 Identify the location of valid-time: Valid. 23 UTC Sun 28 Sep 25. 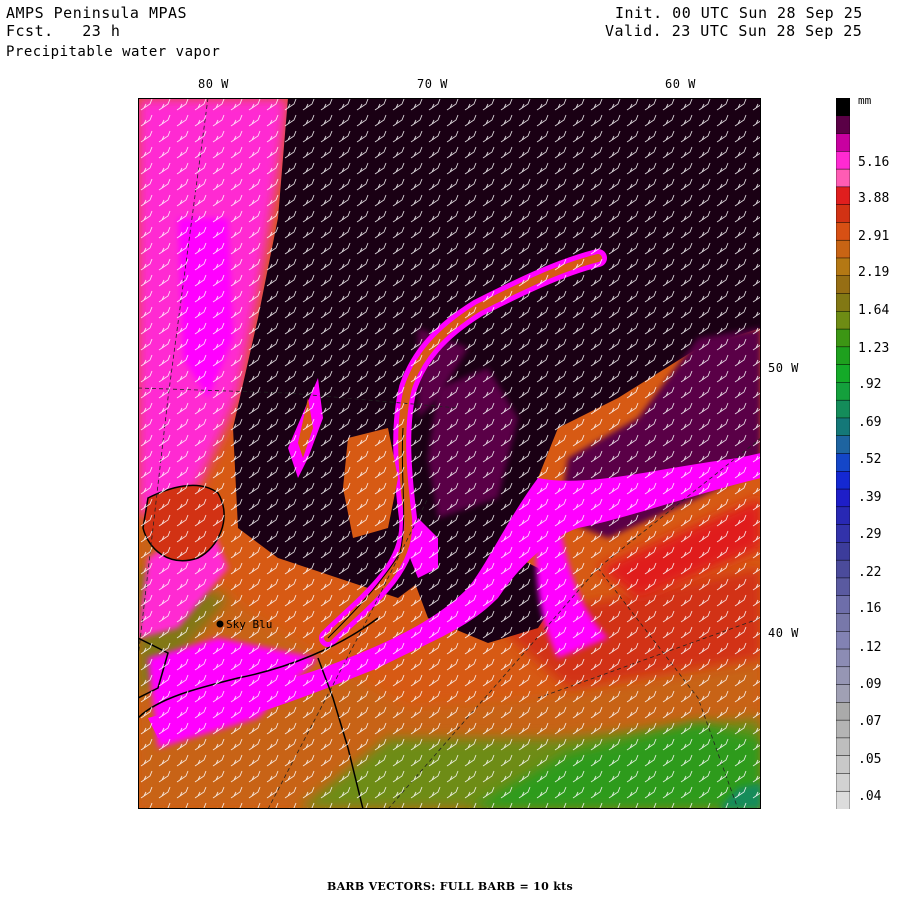
(734, 31).